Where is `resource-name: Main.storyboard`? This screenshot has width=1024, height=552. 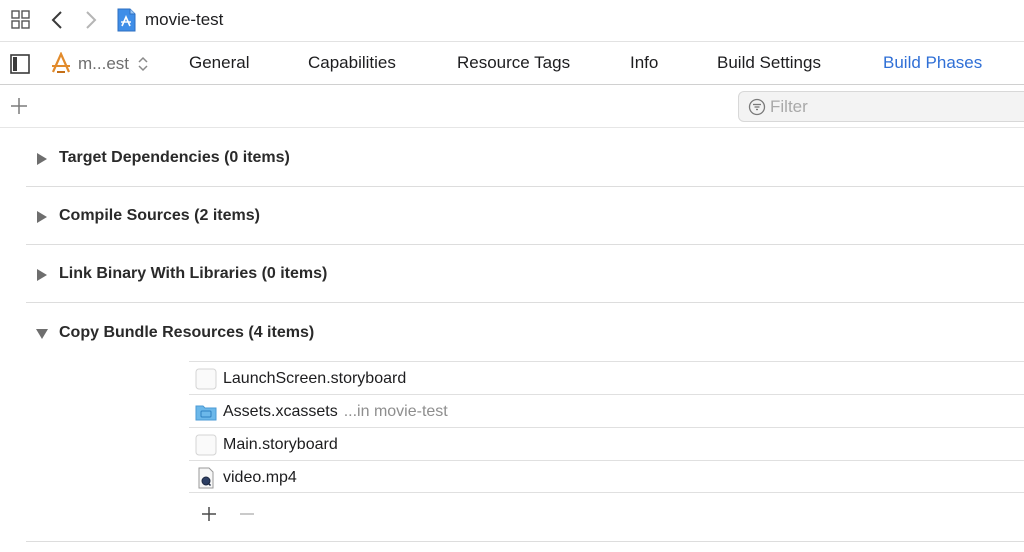
resource-name: Main.storyboard is located at coordinates (280, 444).